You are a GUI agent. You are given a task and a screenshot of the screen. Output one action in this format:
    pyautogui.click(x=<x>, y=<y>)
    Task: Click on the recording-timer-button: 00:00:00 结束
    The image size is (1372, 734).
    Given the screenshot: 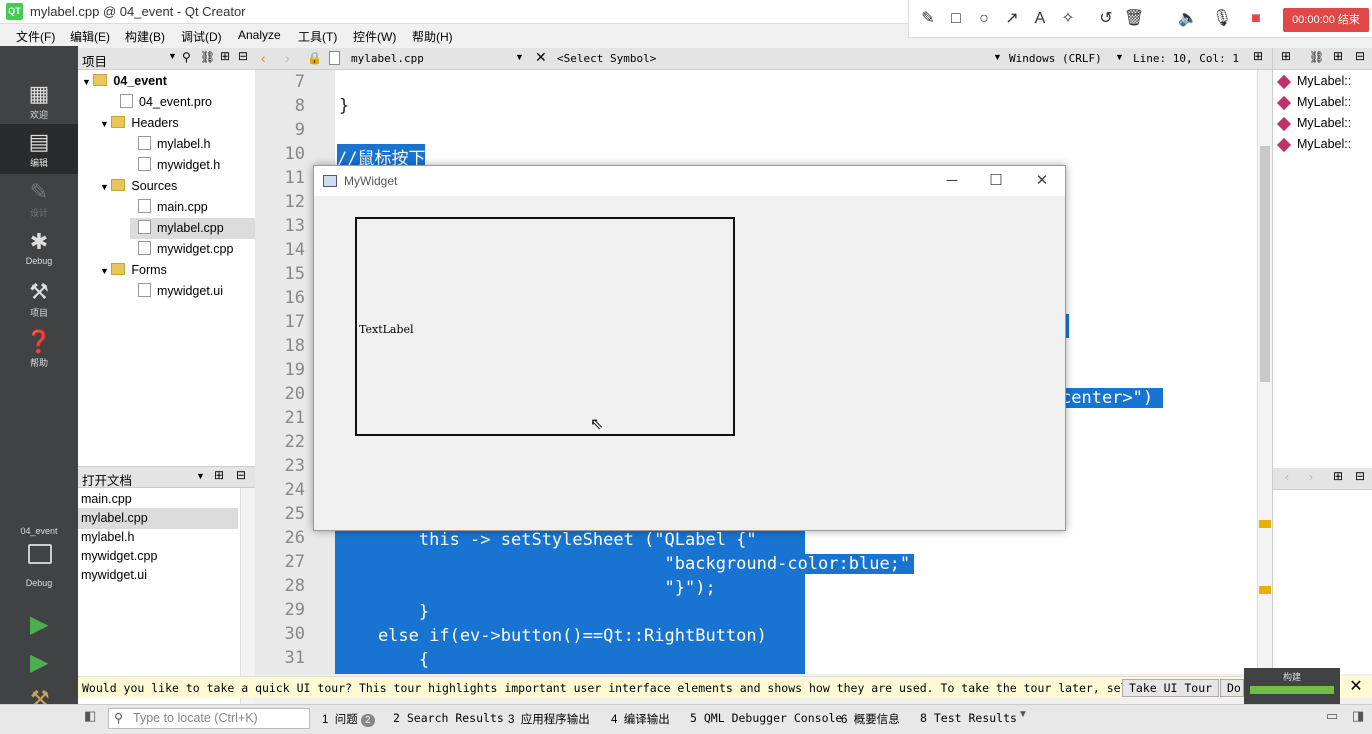 What is the action you would take?
    pyautogui.click(x=1326, y=20)
    